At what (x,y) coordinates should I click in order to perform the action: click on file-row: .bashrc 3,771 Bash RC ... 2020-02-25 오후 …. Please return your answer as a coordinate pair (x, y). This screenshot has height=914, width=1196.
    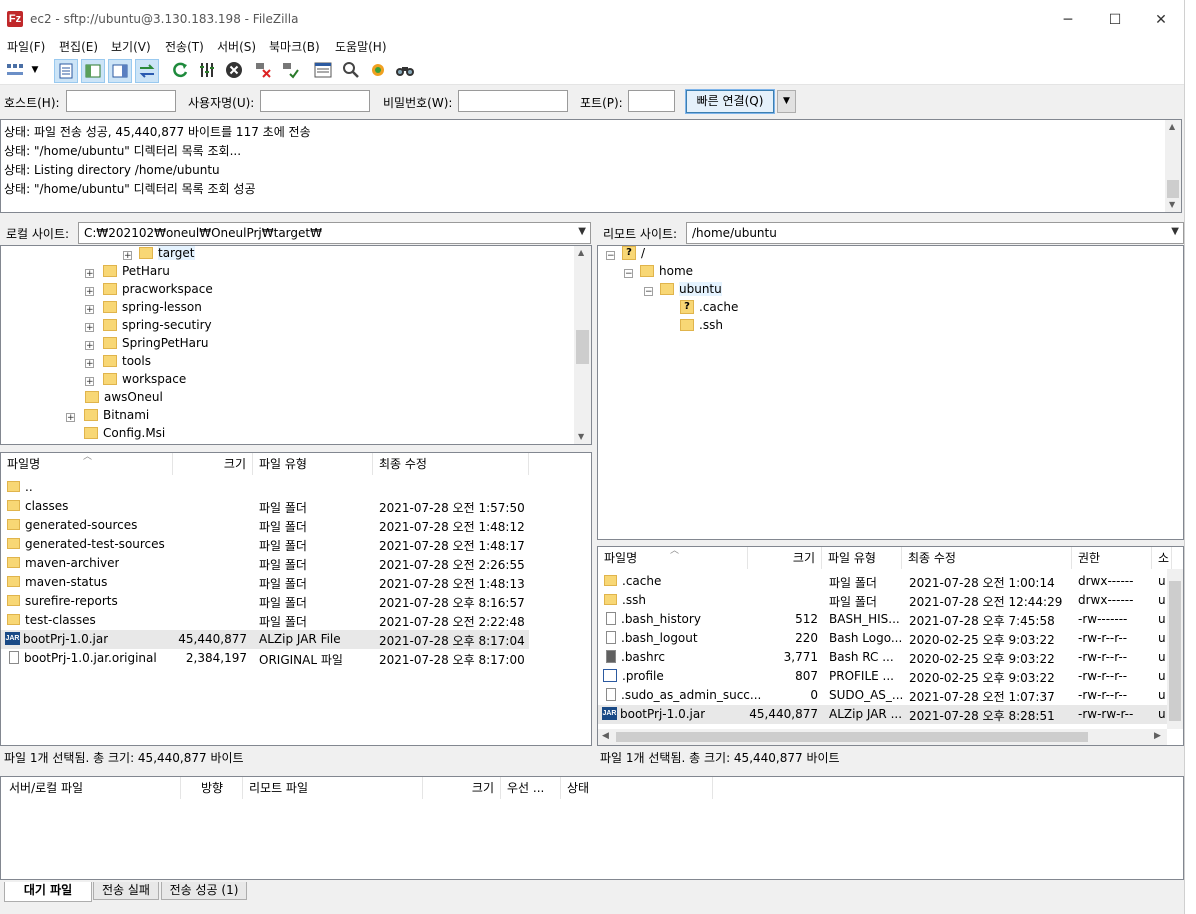
    Looking at the image, I should click on (883, 657).